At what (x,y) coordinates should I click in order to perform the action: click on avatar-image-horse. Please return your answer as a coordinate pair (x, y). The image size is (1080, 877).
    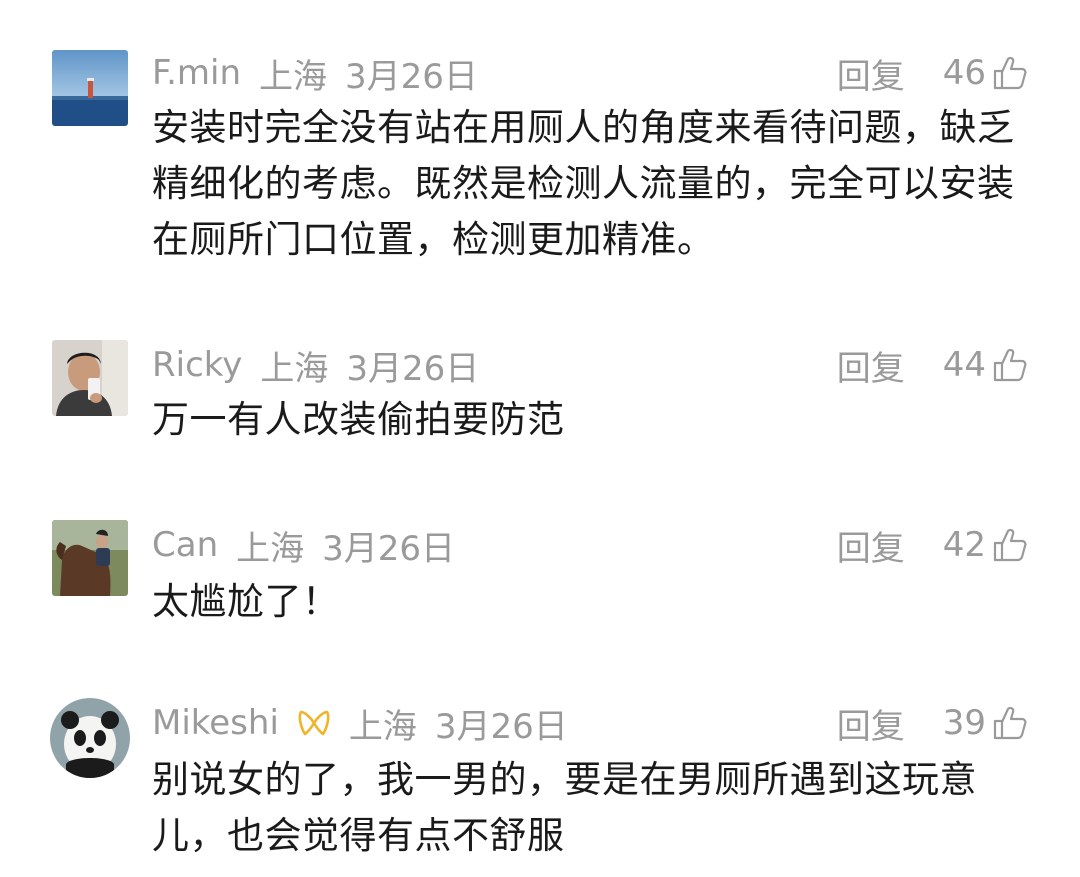
    Looking at the image, I should click on (90, 558).